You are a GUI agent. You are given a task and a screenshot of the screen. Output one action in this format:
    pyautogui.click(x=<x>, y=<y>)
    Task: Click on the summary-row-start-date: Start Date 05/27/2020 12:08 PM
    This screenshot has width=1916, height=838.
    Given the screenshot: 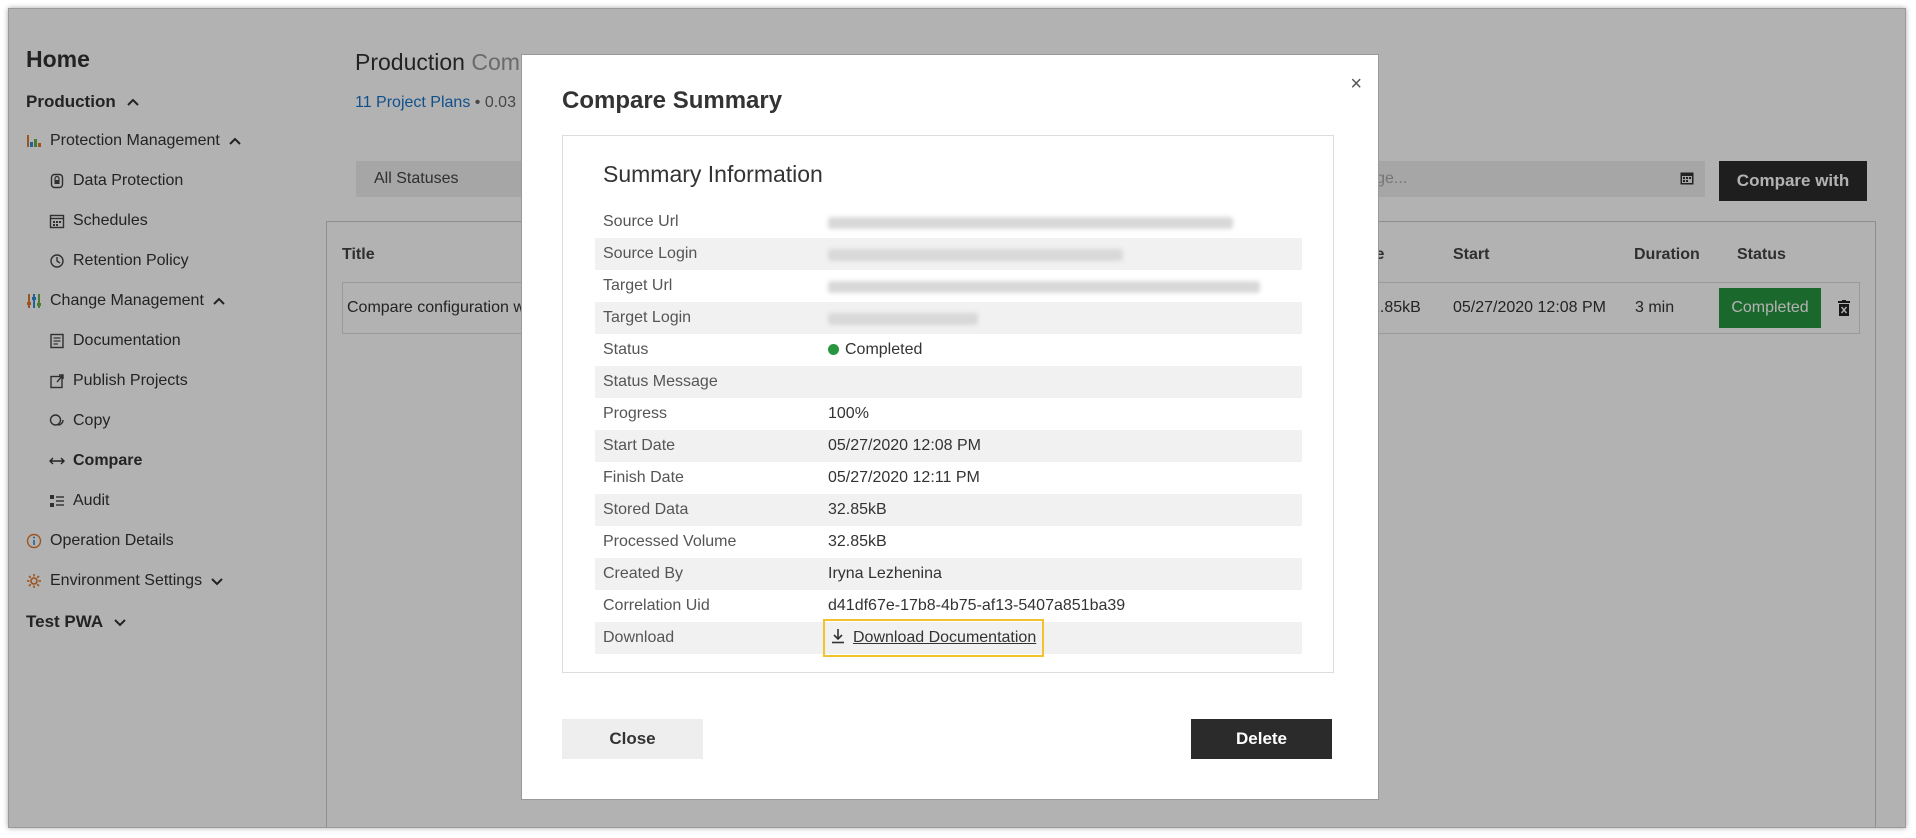 What is the action you would take?
    pyautogui.click(x=948, y=446)
    